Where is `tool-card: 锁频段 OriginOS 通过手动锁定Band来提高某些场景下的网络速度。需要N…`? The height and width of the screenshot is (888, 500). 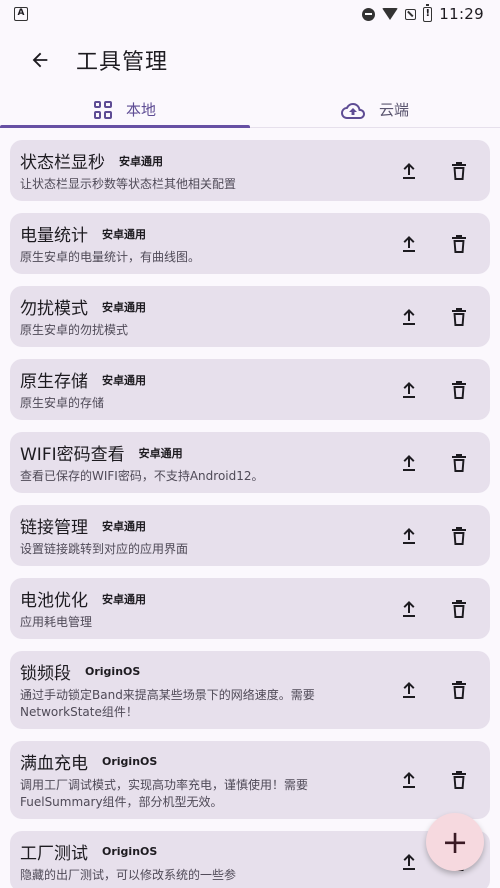
tool-card: 锁频段 OriginOS 通过手动锁定Band来提高某些场景下的网络速度。需要N… is located at coordinates (250, 690).